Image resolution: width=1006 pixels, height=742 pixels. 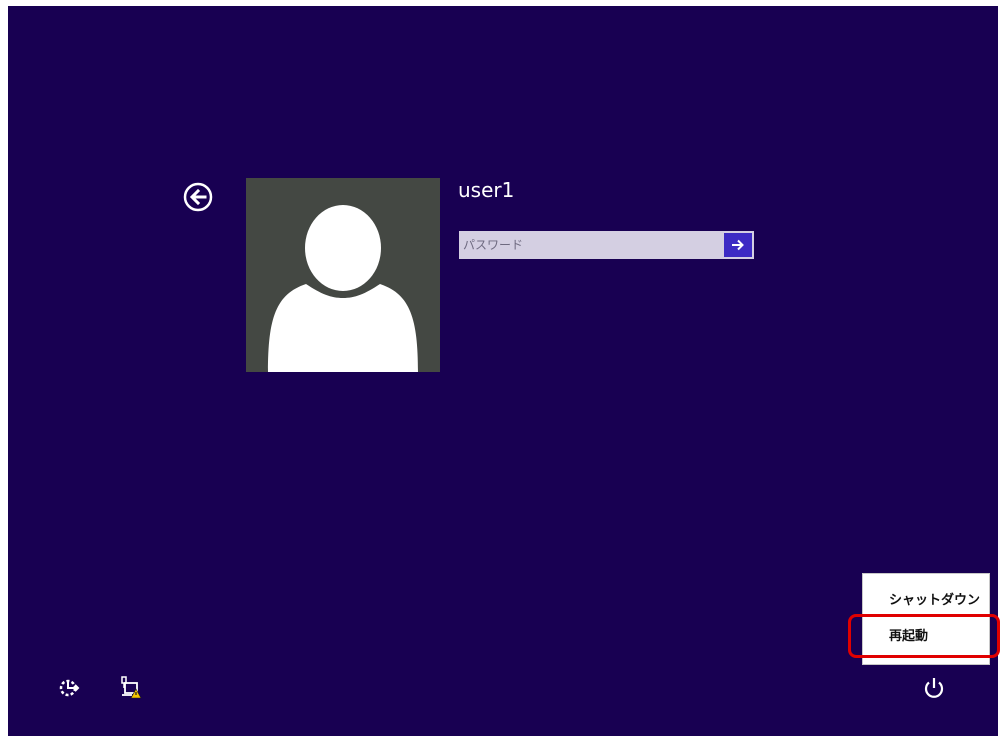 What do you see at coordinates (926, 619) in the screenshot?
I see `power-menu: シャットダウン 再起動` at bounding box center [926, 619].